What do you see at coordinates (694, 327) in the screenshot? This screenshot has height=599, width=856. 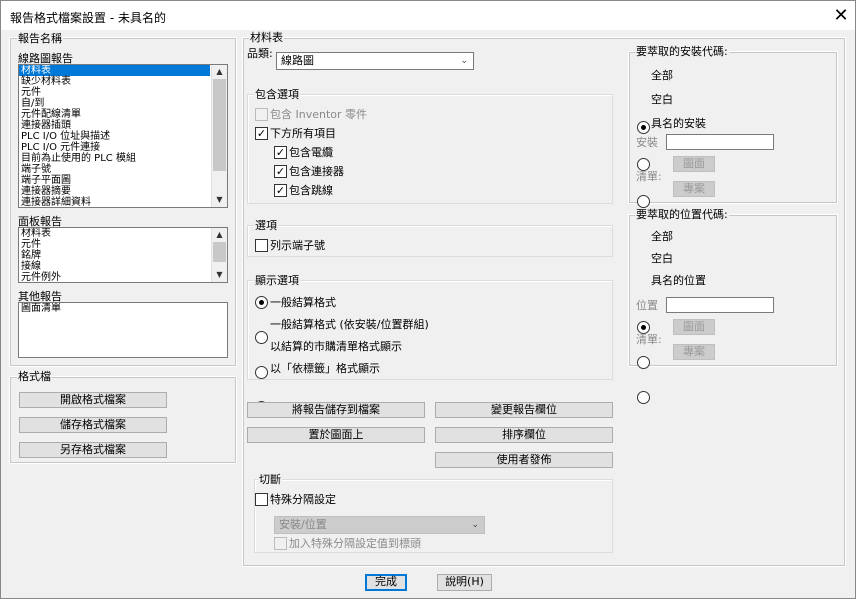 I see `location-drawing-button: 圖面` at bounding box center [694, 327].